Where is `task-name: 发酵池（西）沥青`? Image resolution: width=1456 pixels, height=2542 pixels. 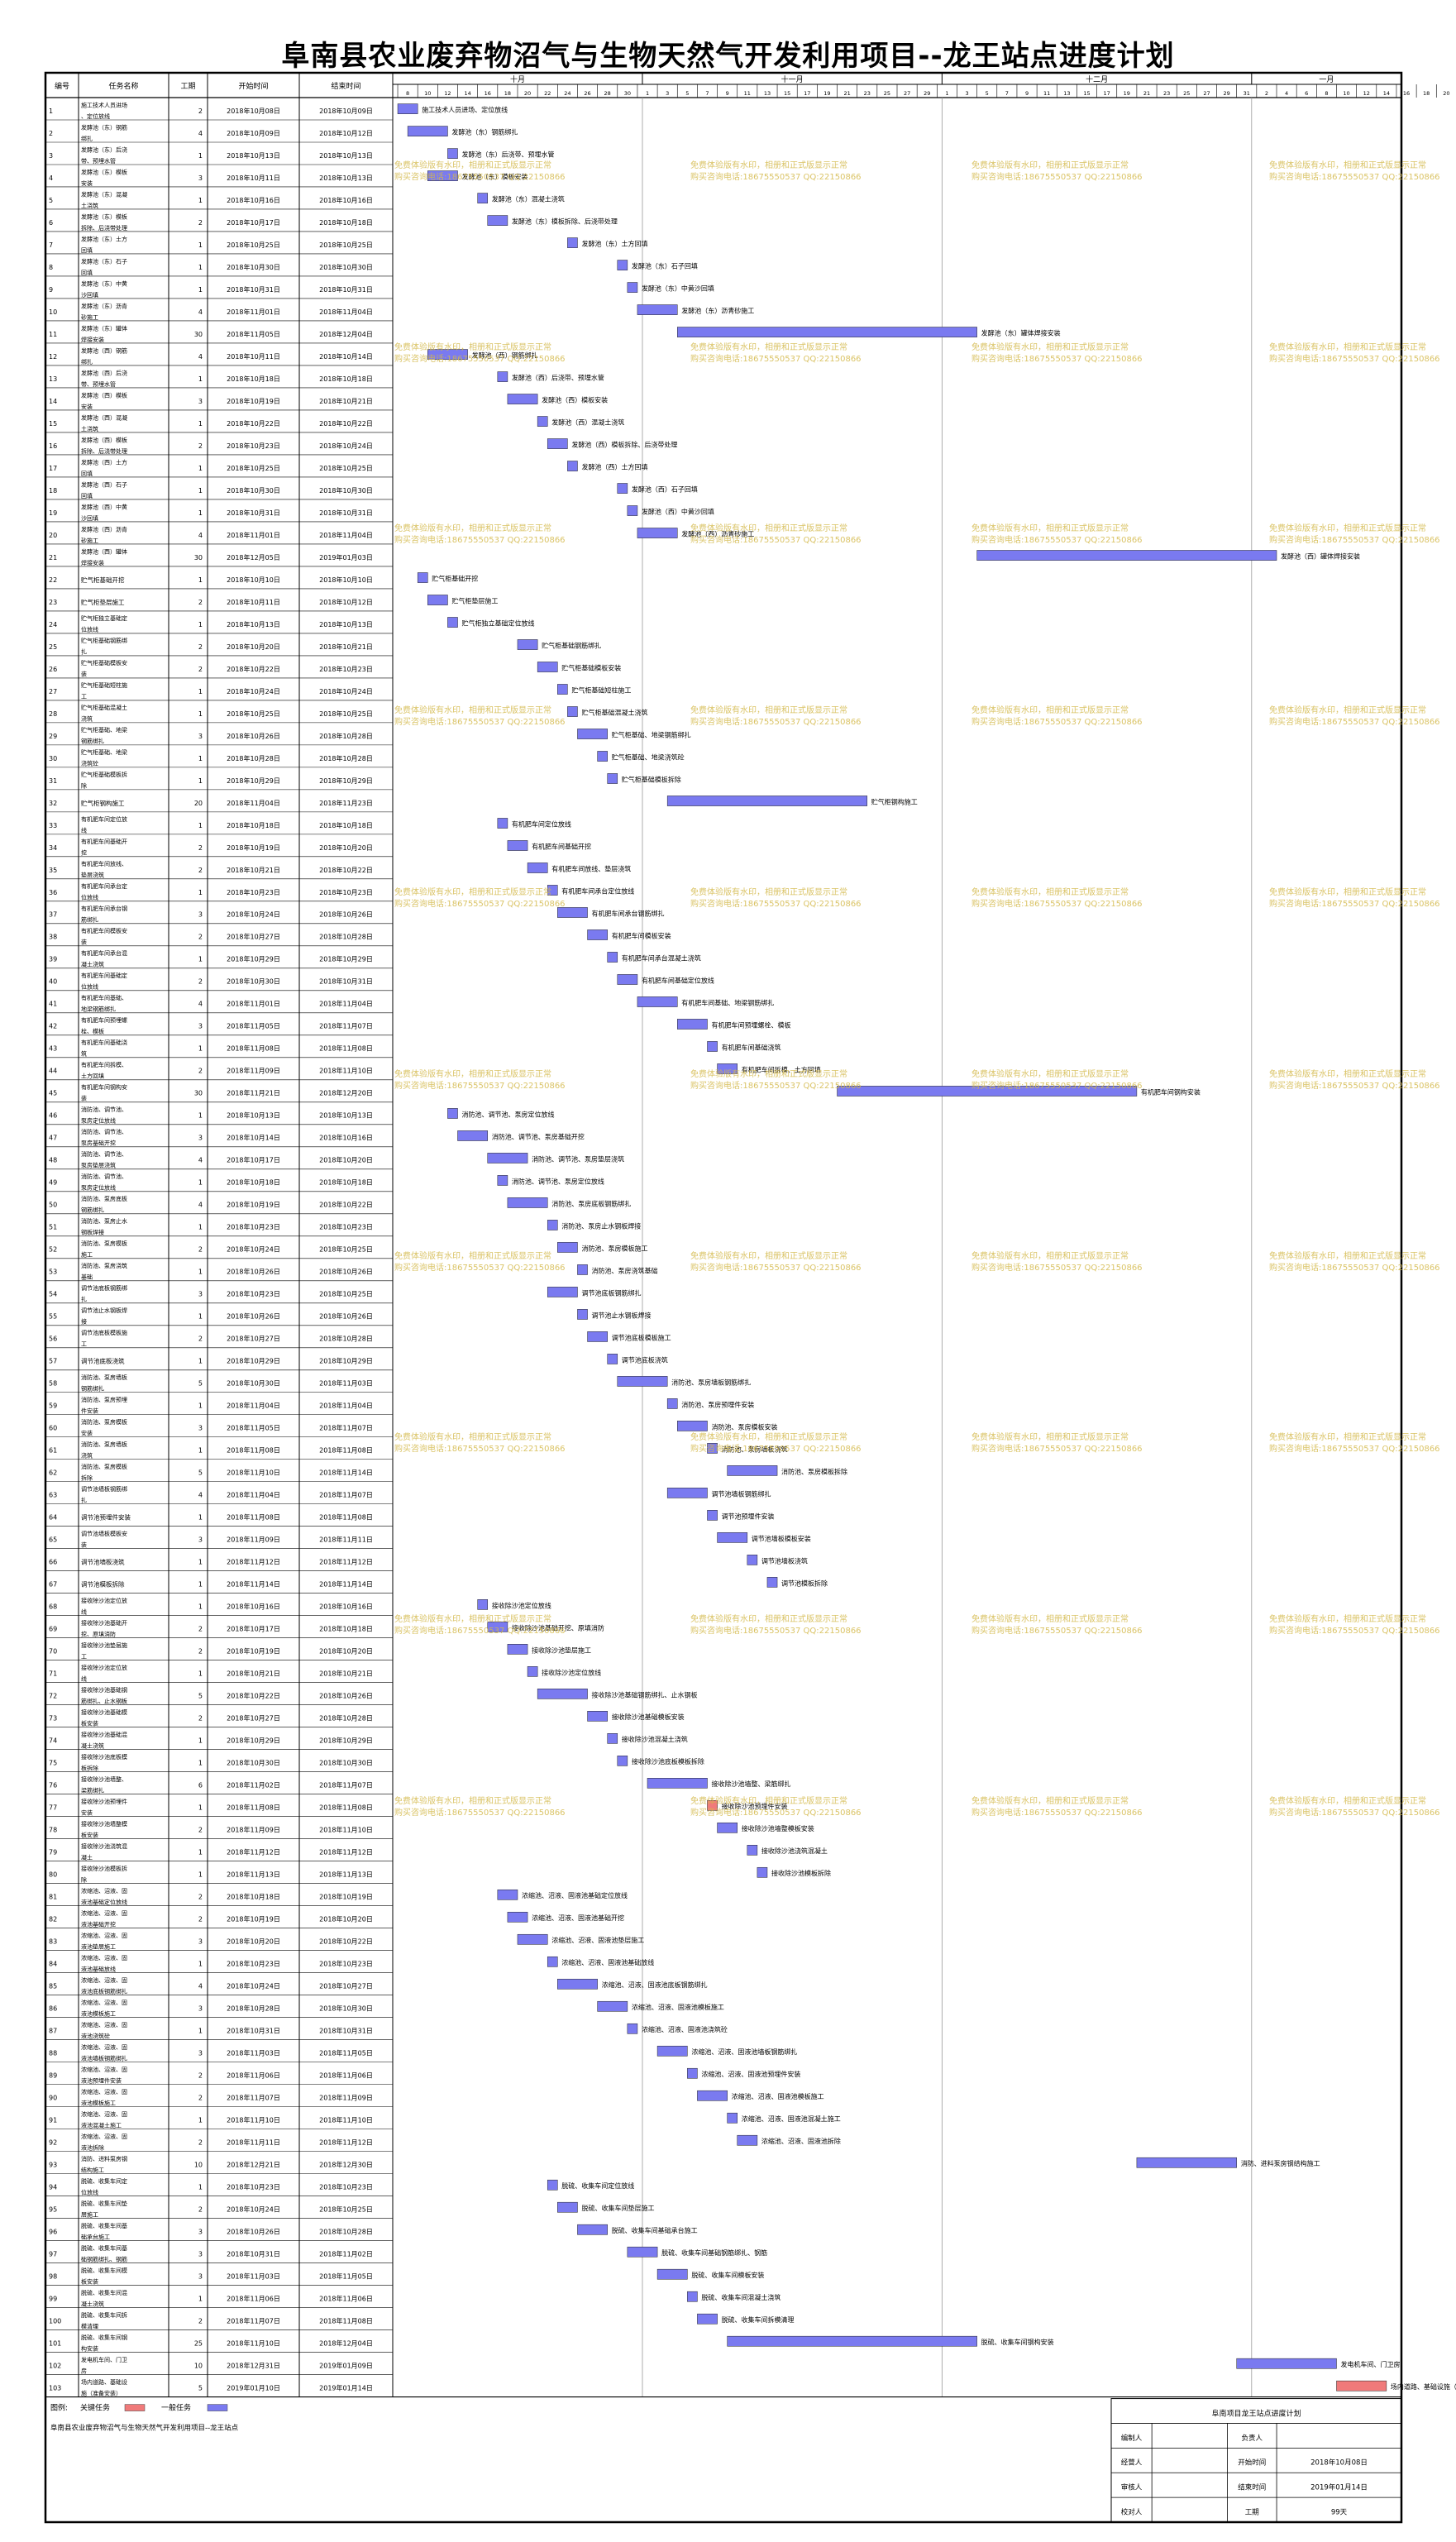 task-name: 发酵池（西）沥青 is located at coordinates (104, 529).